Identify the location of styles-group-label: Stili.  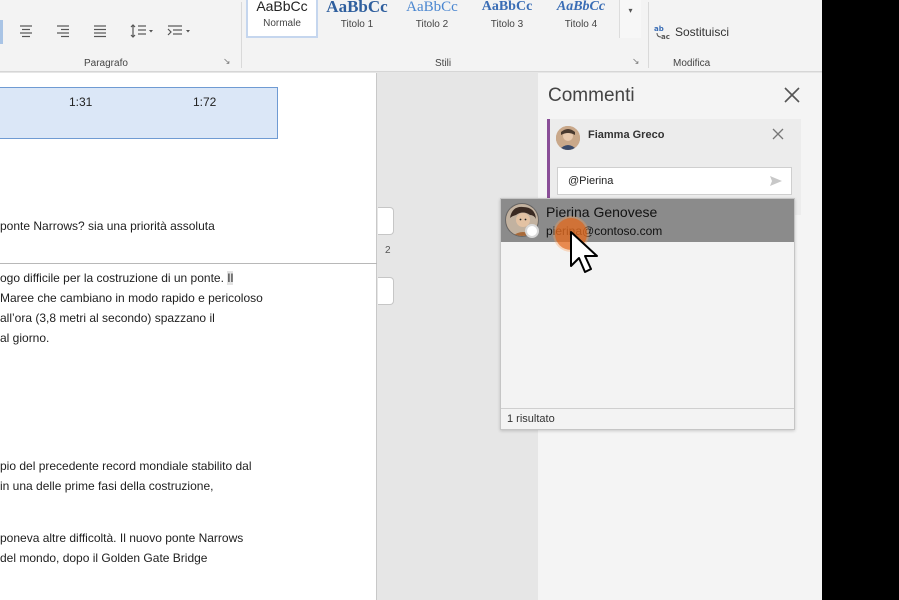
(443, 63).